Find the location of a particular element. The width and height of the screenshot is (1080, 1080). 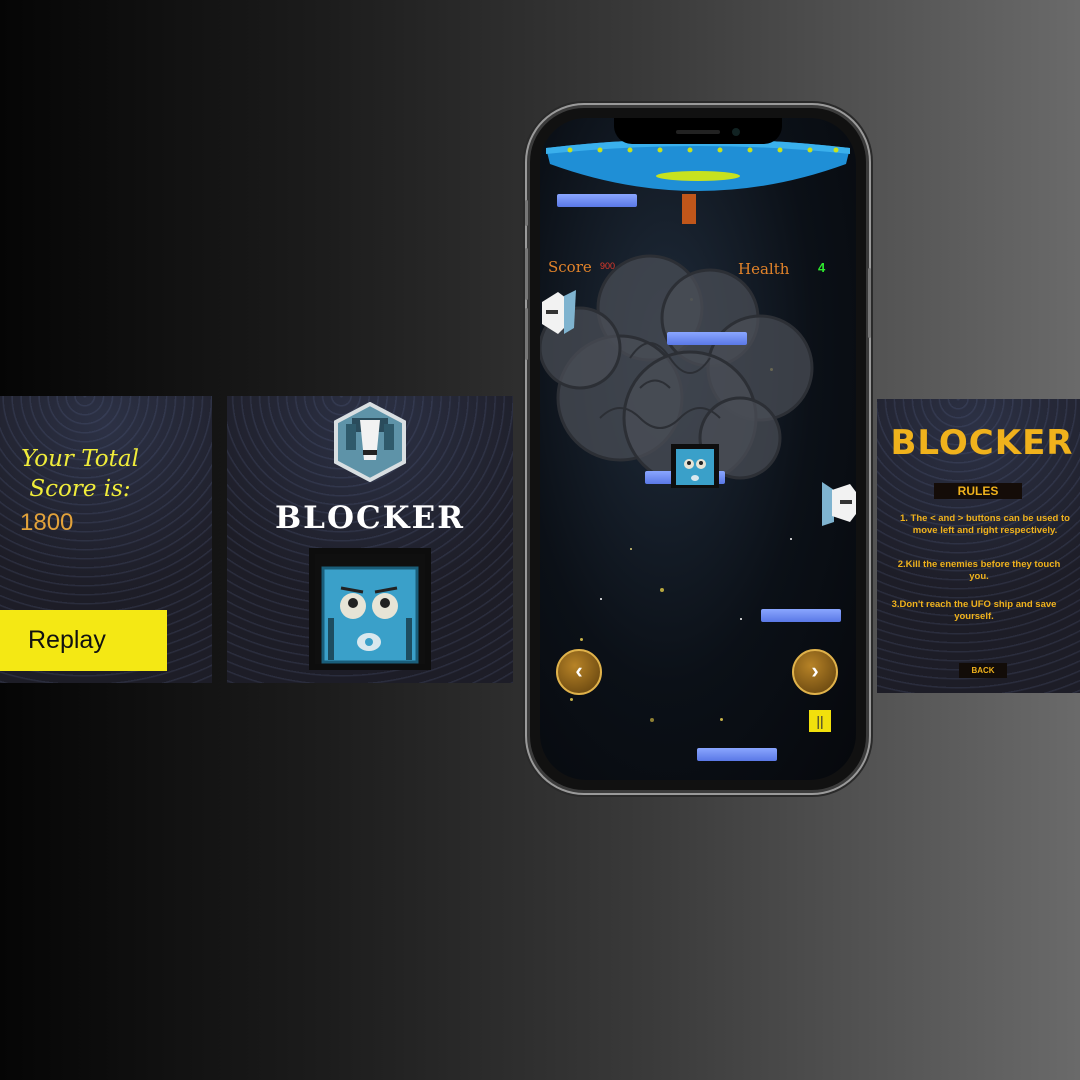

title-screen: BLOCKER is located at coordinates (370, 539).